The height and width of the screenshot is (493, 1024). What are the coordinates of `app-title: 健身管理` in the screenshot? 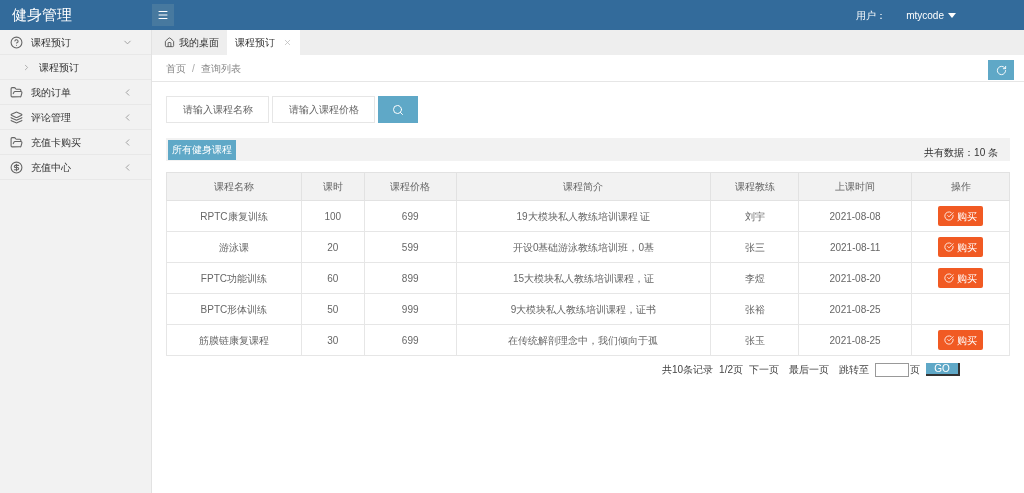 It's located at (42, 14).